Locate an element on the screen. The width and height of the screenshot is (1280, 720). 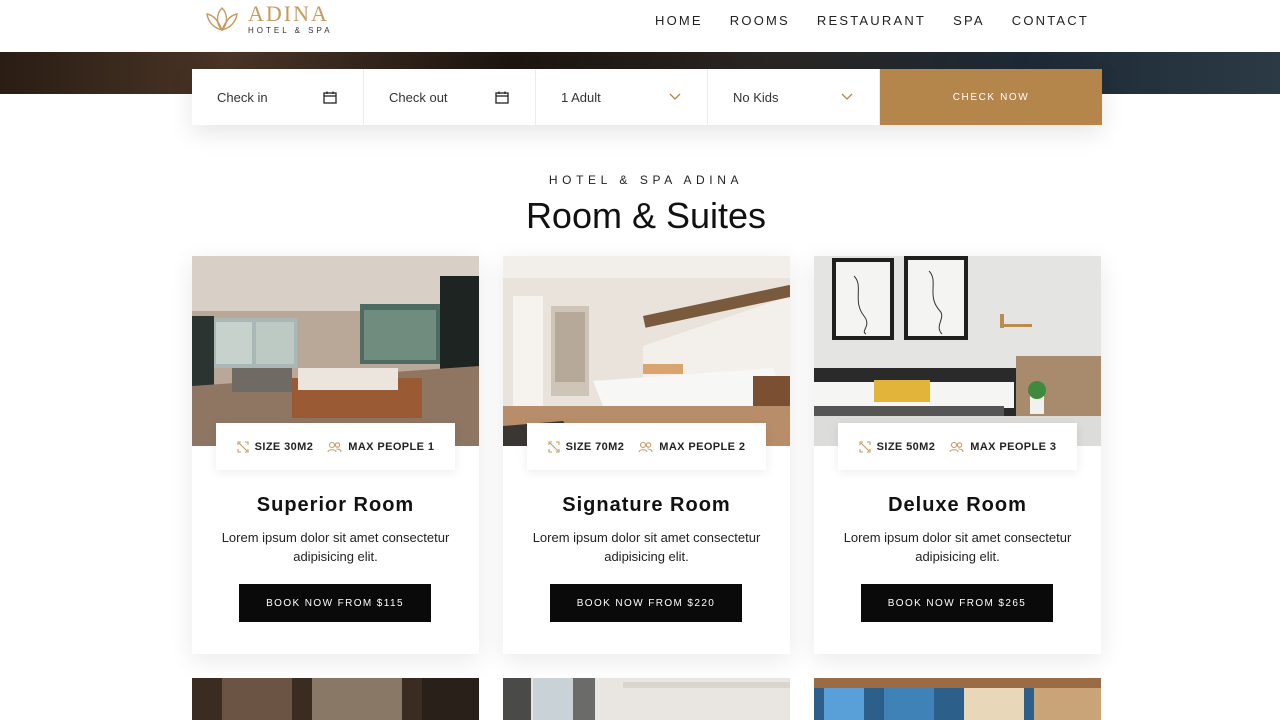
room-size: SIZE 50M2 is located at coordinates (897, 447).